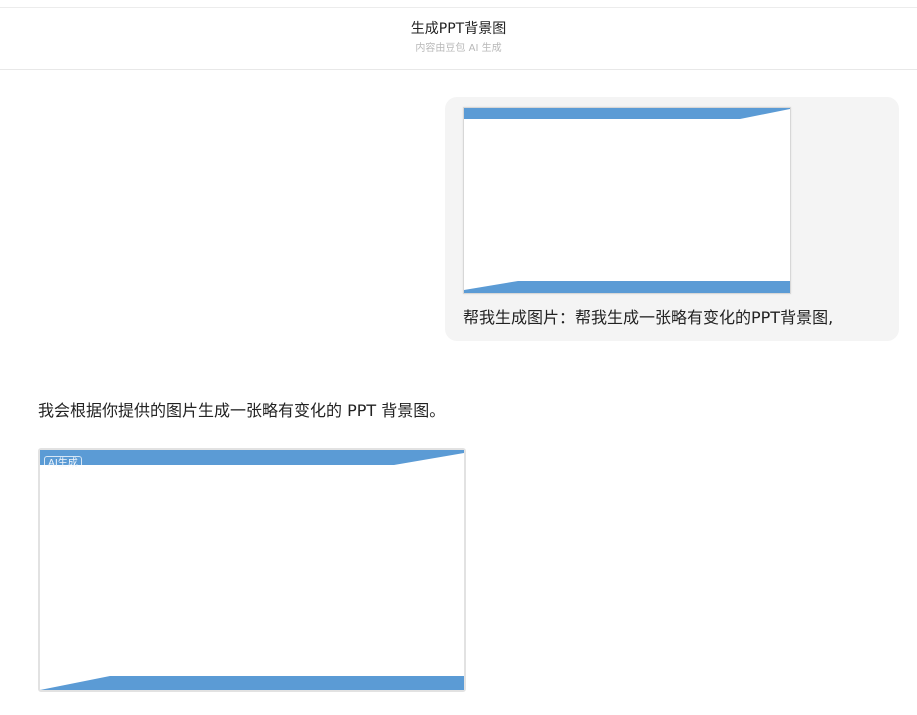  Describe the element at coordinates (458, 39) in the screenshot. I see `chat-header: 生成PPT背景图 内容由豆包 AI 生成` at that location.